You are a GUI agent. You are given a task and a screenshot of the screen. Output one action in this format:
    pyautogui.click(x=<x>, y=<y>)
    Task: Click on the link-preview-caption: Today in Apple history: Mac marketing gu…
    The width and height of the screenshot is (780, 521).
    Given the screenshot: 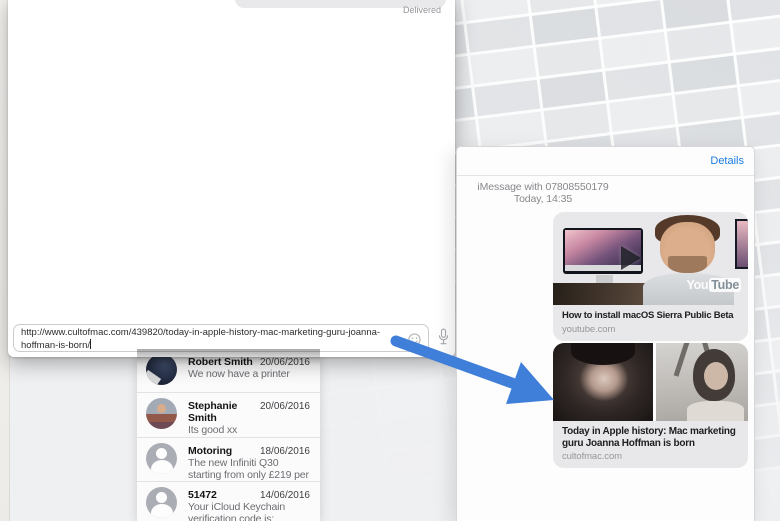 What is the action you would take?
    pyautogui.click(x=650, y=444)
    